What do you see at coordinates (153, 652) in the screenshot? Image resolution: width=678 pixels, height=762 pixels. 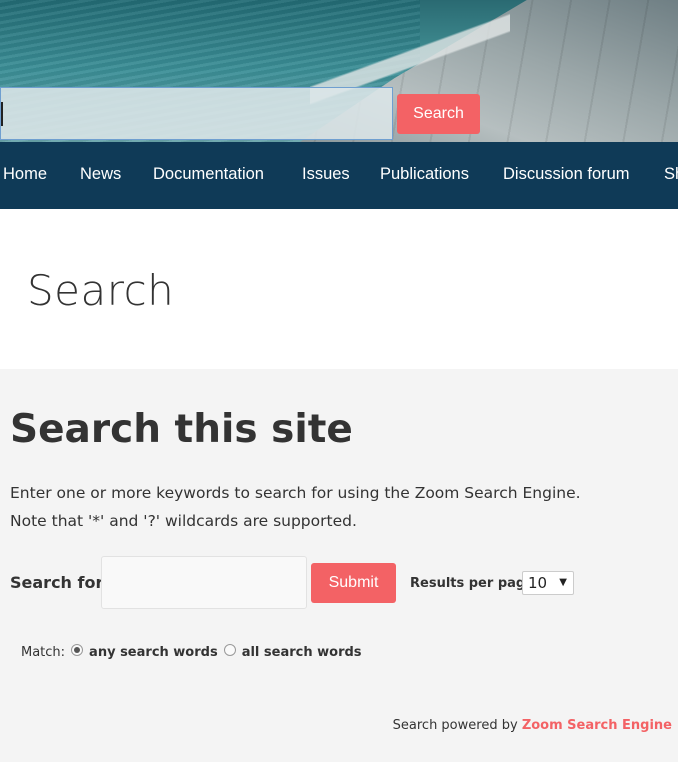 I see `match-any-label: any search words` at bounding box center [153, 652].